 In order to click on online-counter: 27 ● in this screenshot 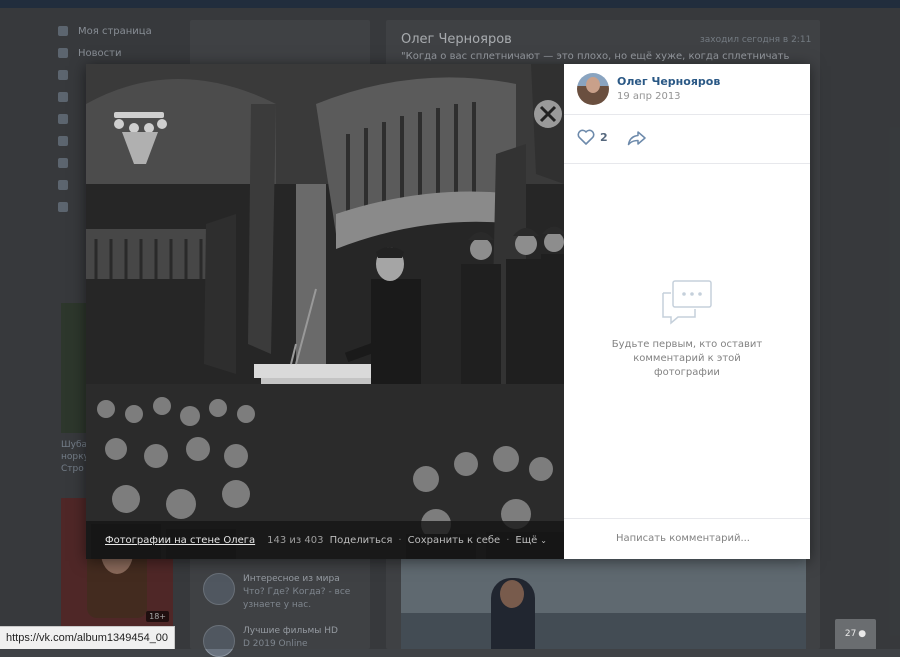, I will do `click(855, 634)`.